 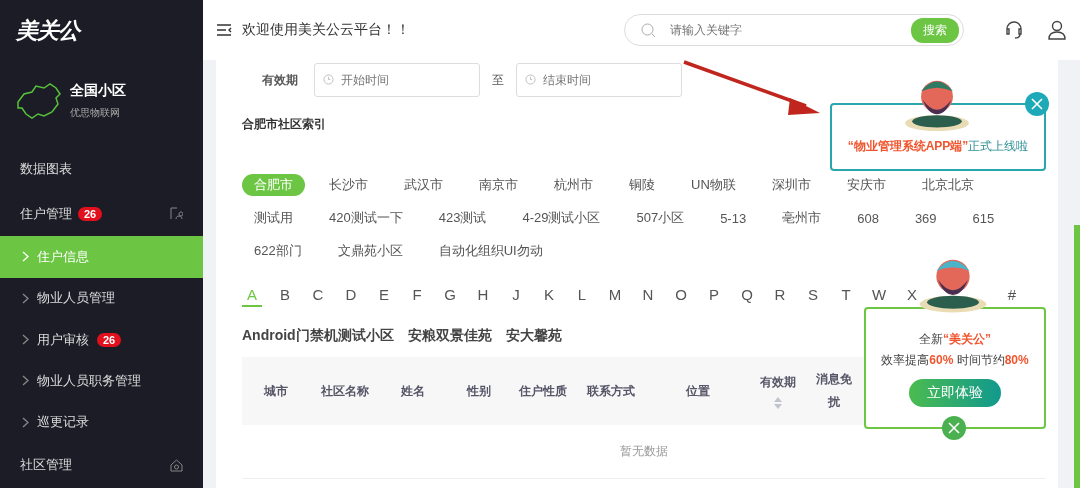 I want to click on city-tag: 615, so click(x=983, y=218).